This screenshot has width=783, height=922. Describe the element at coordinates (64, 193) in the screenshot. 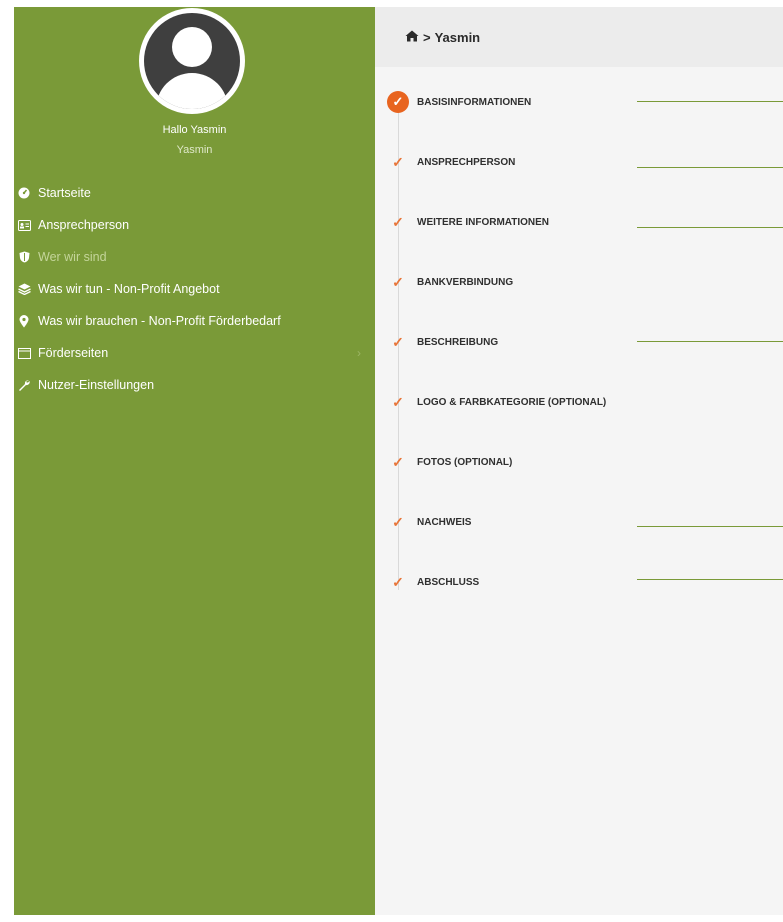

I see `sidebar-item-label: Startseite` at that location.